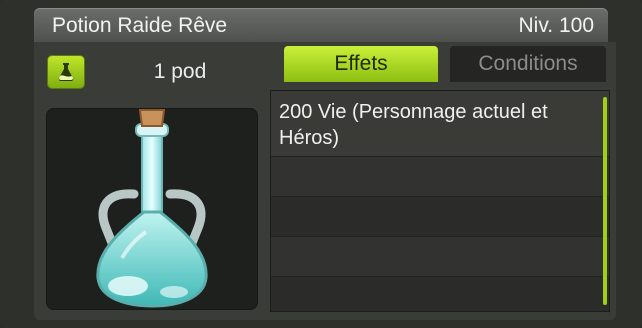 This screenshot has width=642, height=328. Describe the element at coordinates (321, 25) in the screenshot. I see `title-bar: Potion Raide Rêve Niv. 100` at that location.